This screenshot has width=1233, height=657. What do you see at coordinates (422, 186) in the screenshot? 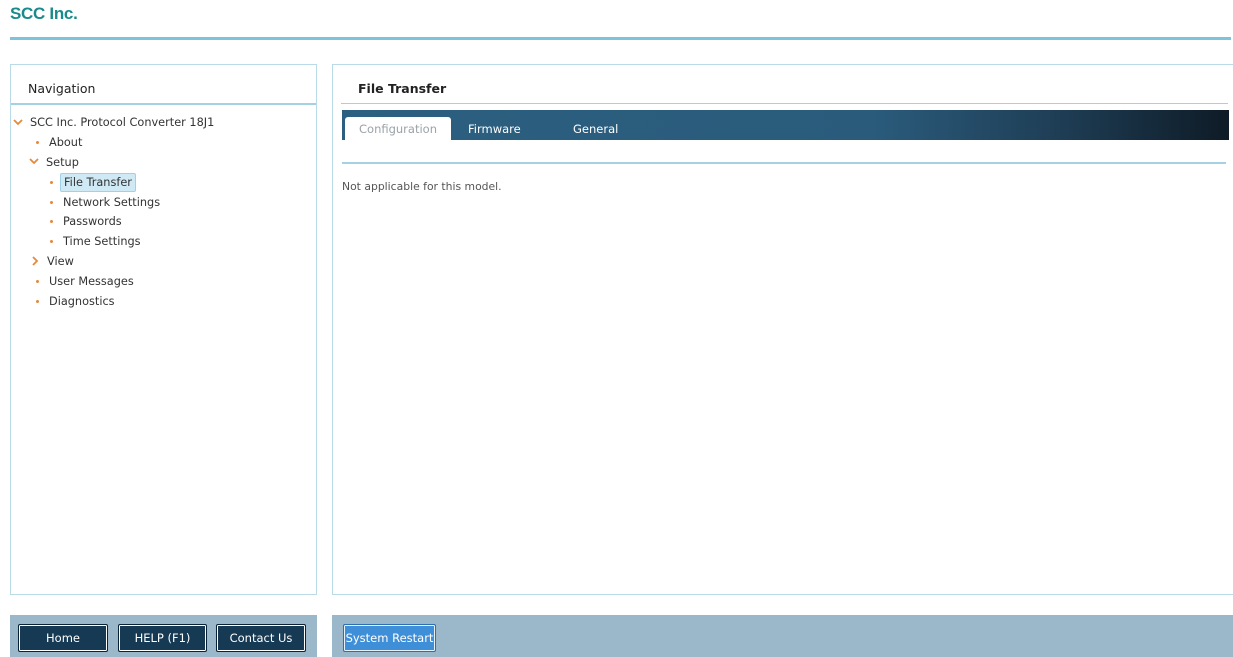
I see `not-applicable-message: Not applicable for this model.` at bounding box center [422, 186].